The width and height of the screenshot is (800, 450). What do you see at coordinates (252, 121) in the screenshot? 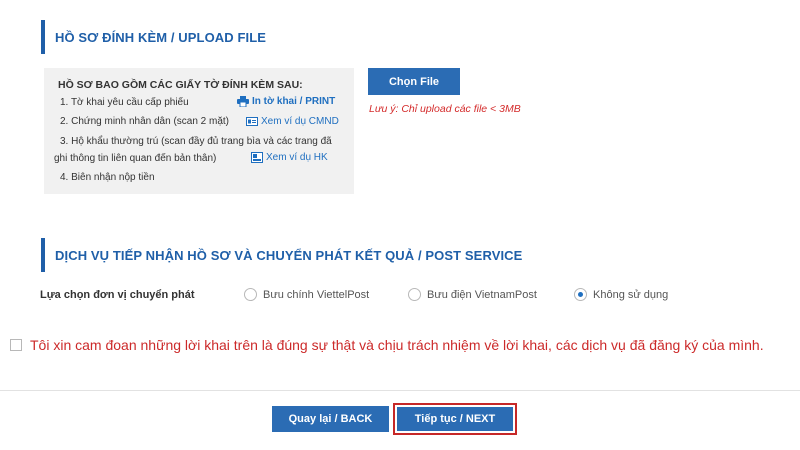
I see `id-card-icon` at bounding box center [252, 121].